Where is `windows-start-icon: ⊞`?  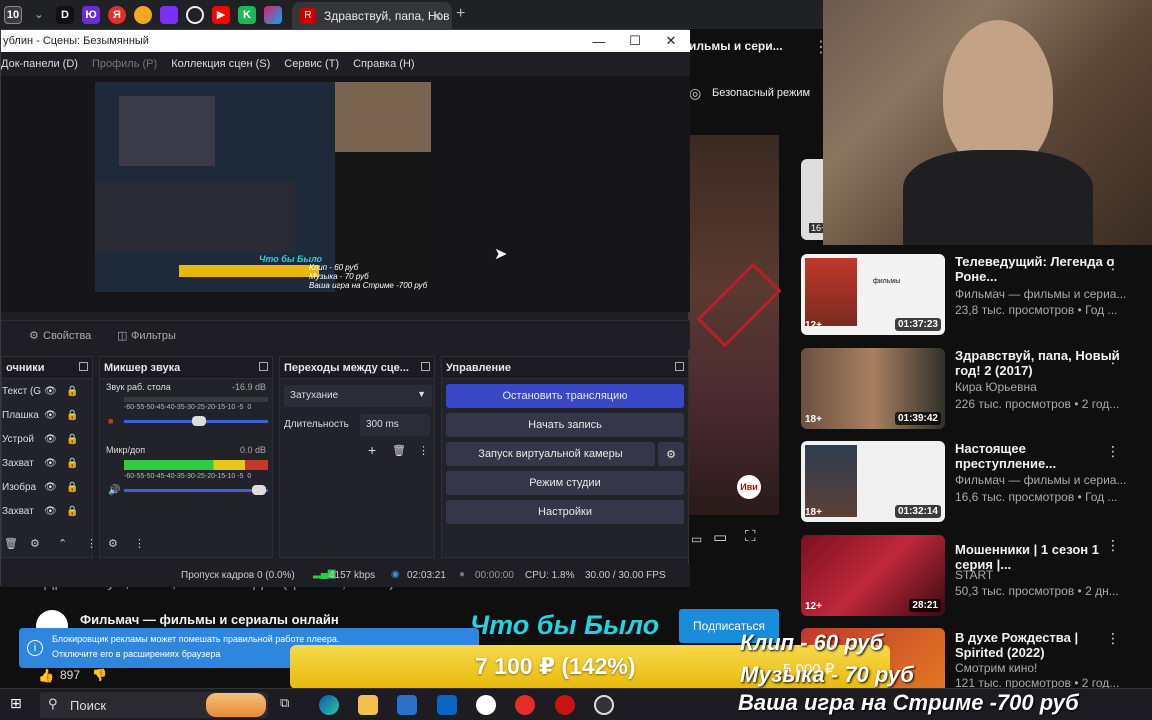
windows-start-icon: ⊞ is located at coordinates (20, 705).